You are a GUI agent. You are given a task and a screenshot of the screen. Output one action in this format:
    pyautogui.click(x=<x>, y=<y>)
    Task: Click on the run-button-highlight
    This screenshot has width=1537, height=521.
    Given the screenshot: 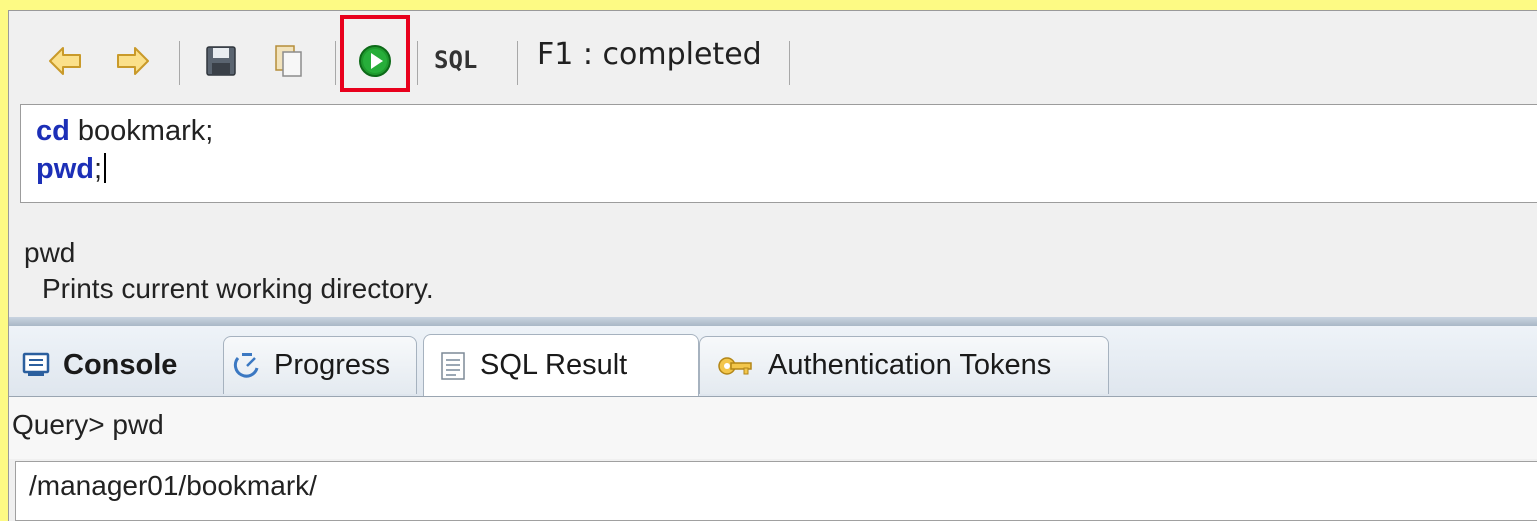 What is the action you would take?
    pyautogui.click(x=375, y=53)
    